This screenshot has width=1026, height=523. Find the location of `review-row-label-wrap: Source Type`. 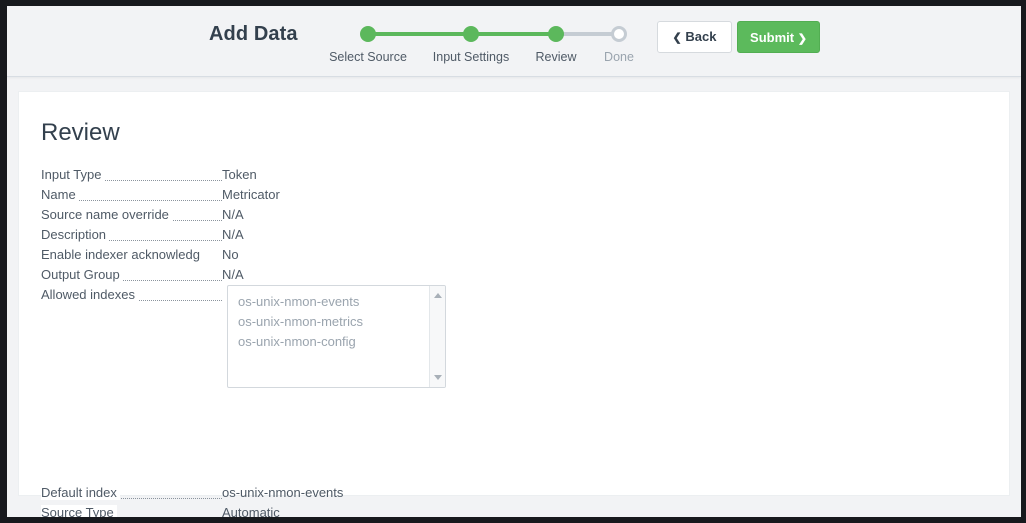

review-row-label-wrap: Source Type is located at coordinates (131, 510).